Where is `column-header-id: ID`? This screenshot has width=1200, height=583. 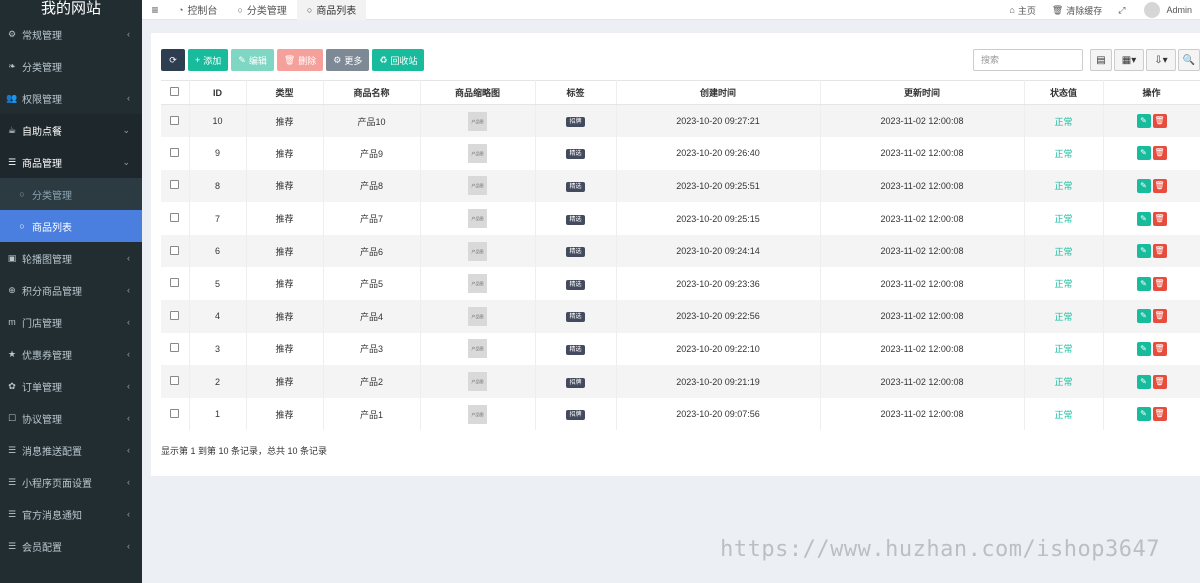 column-header-id: ID is located at coordinates (218, 92).